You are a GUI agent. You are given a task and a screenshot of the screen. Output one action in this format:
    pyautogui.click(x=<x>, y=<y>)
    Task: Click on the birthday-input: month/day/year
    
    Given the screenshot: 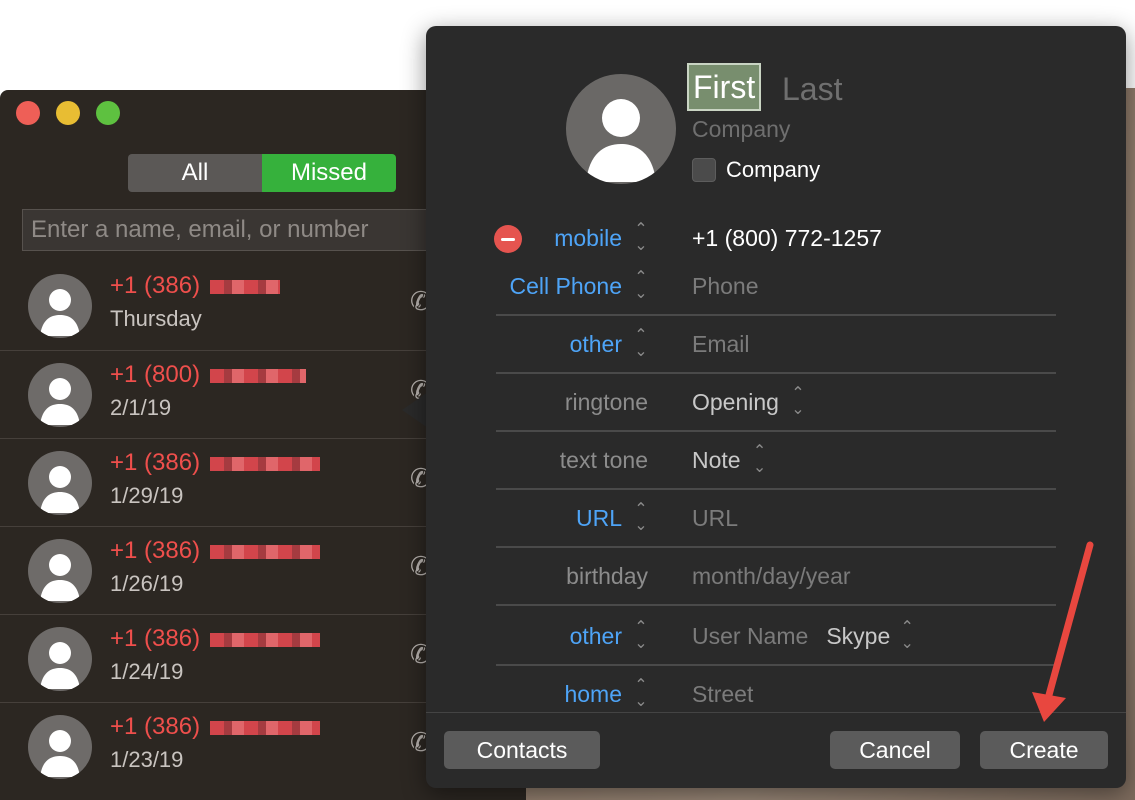 What is the action you would take?
    pyautogui.click(x=771, y=576)
    